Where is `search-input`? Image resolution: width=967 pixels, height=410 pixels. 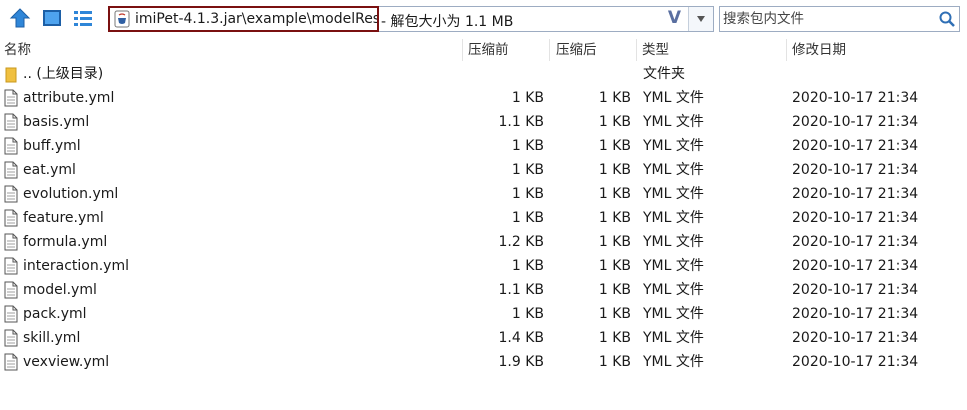
search-input is located at coordinates (828, 19).